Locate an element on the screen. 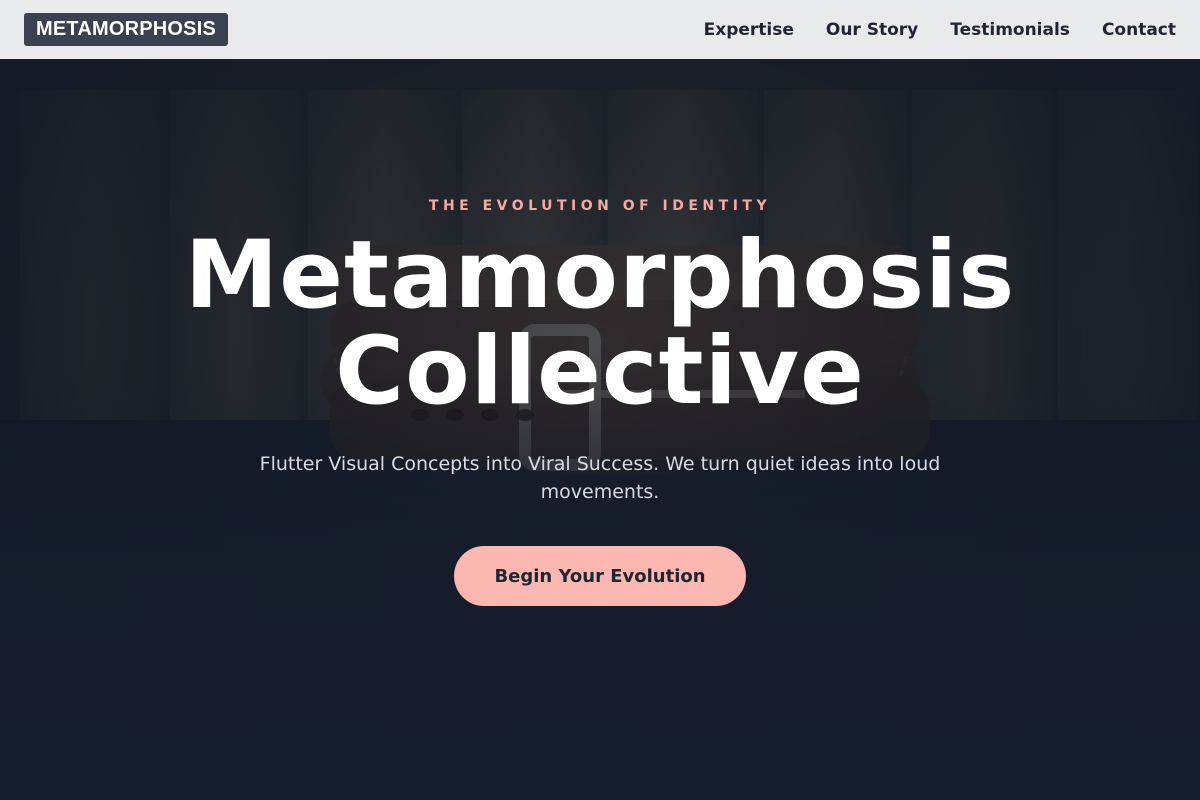 The width and height of the screenshot is (1200, 800). nav-link-expertise: Expertise is located at coordinates (749, 30).